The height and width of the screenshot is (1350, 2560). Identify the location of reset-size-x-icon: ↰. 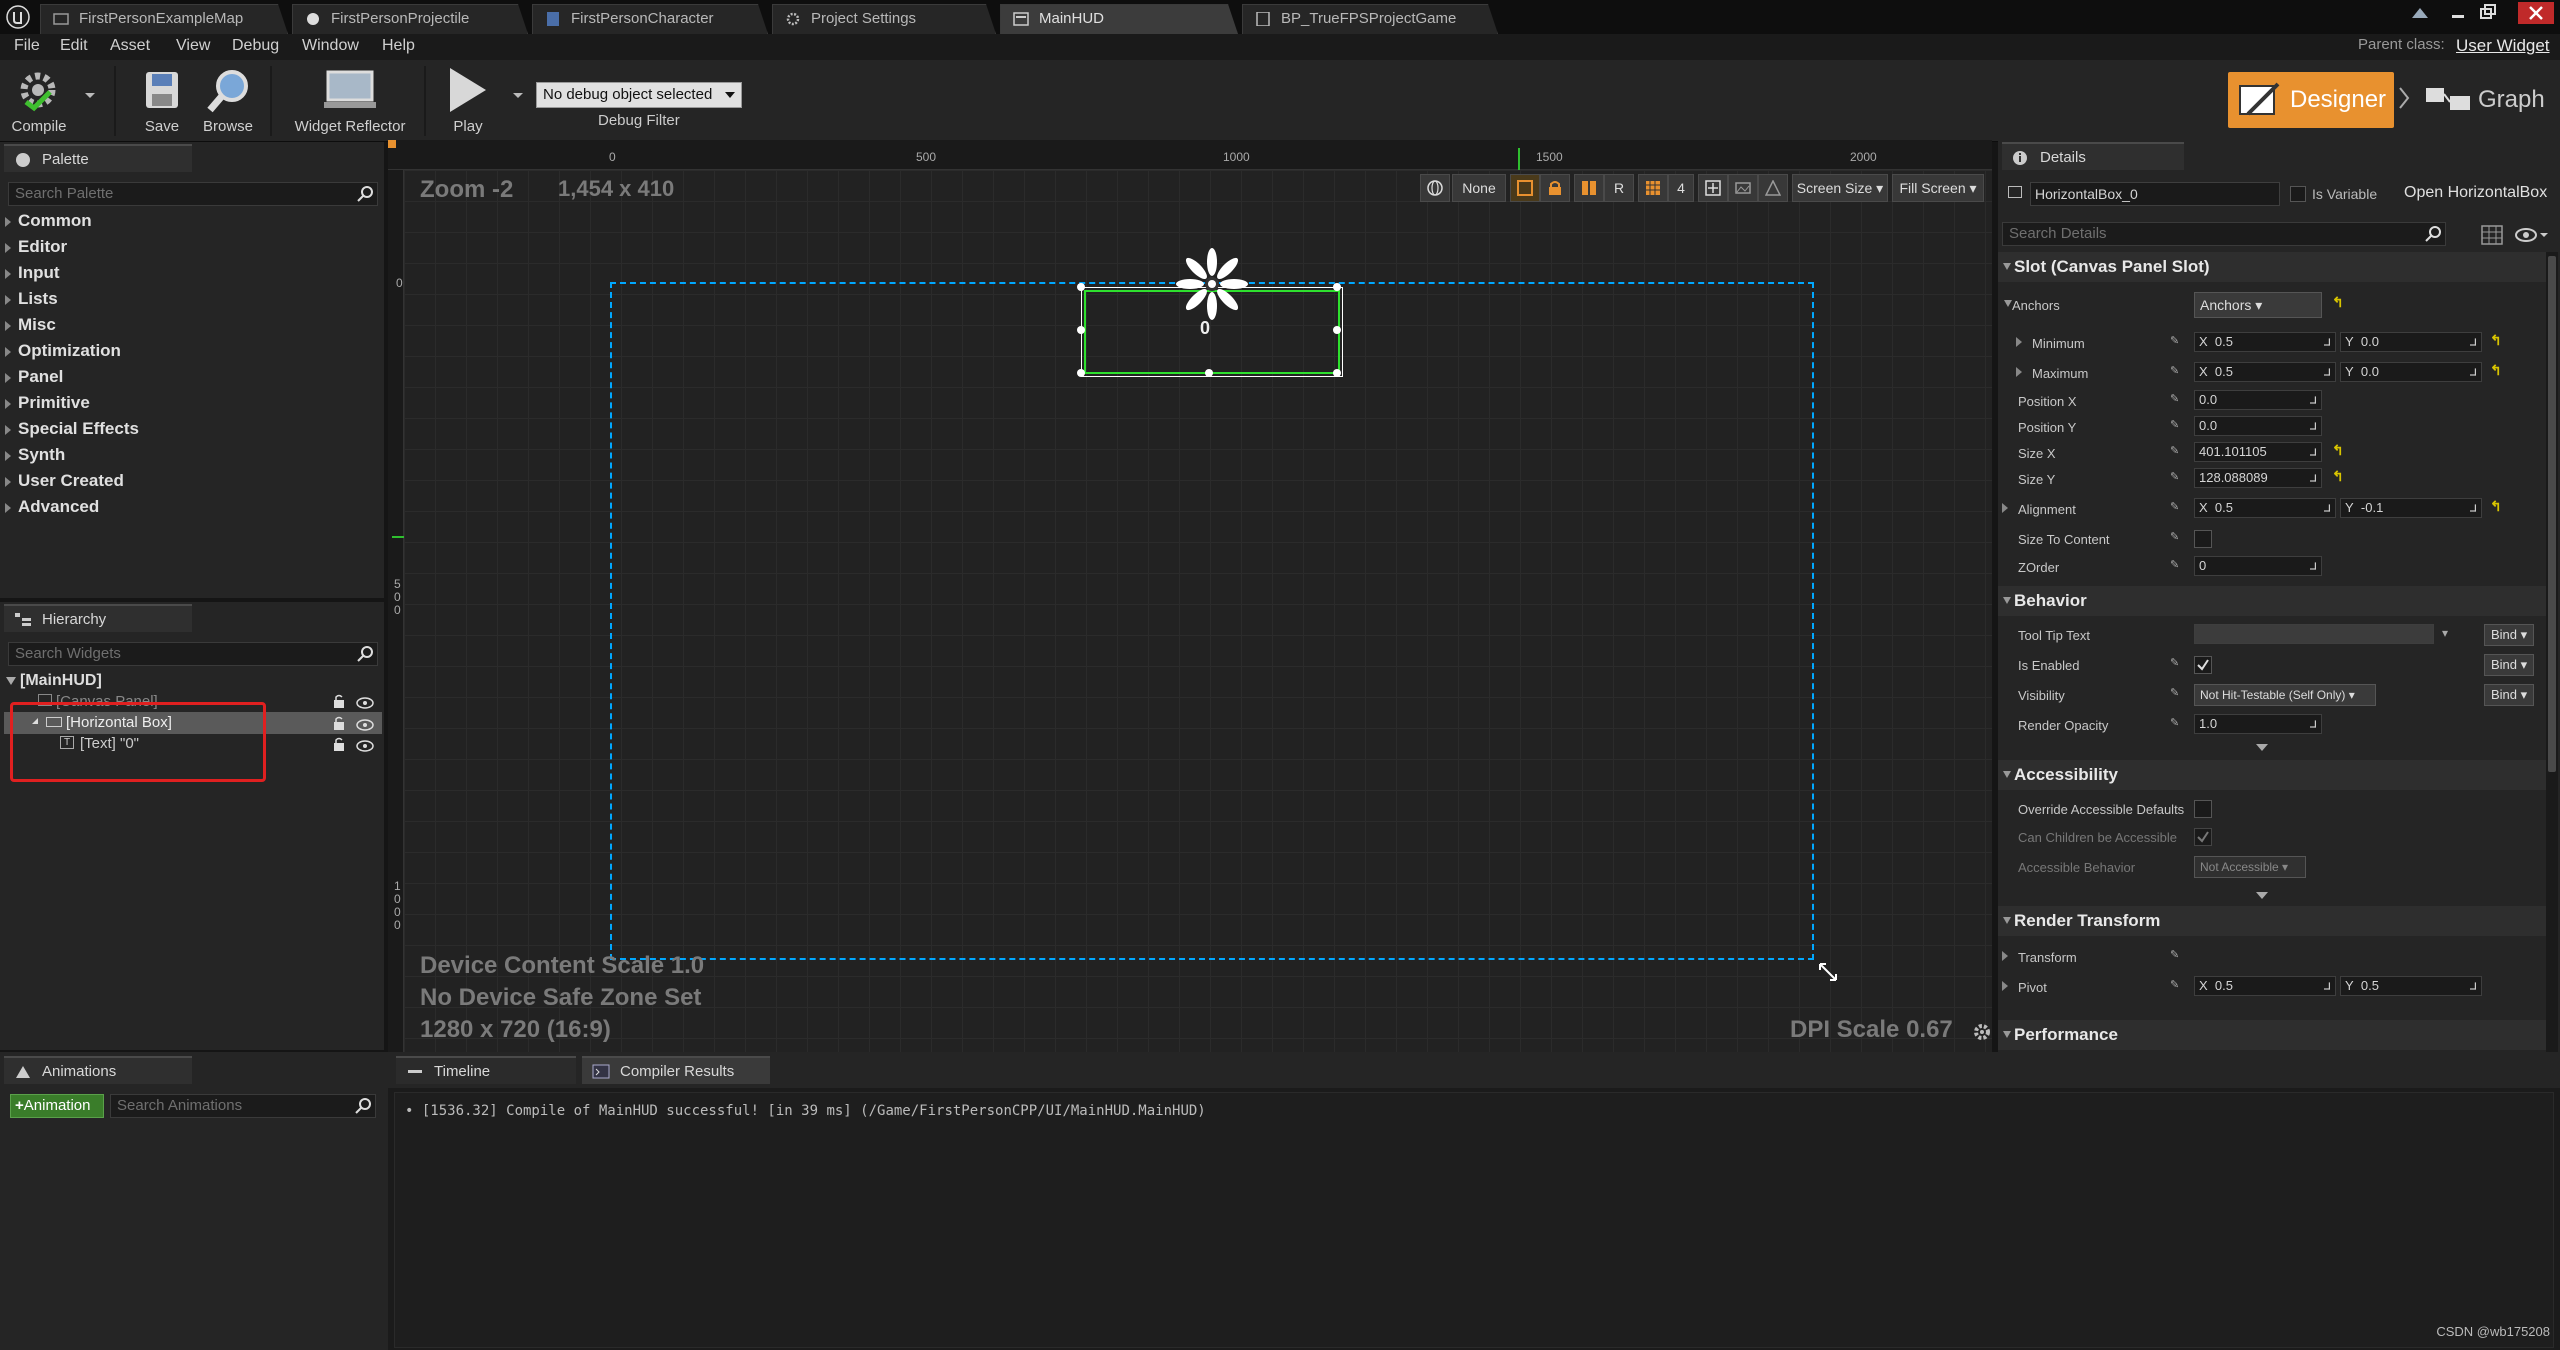
(2338, 450).